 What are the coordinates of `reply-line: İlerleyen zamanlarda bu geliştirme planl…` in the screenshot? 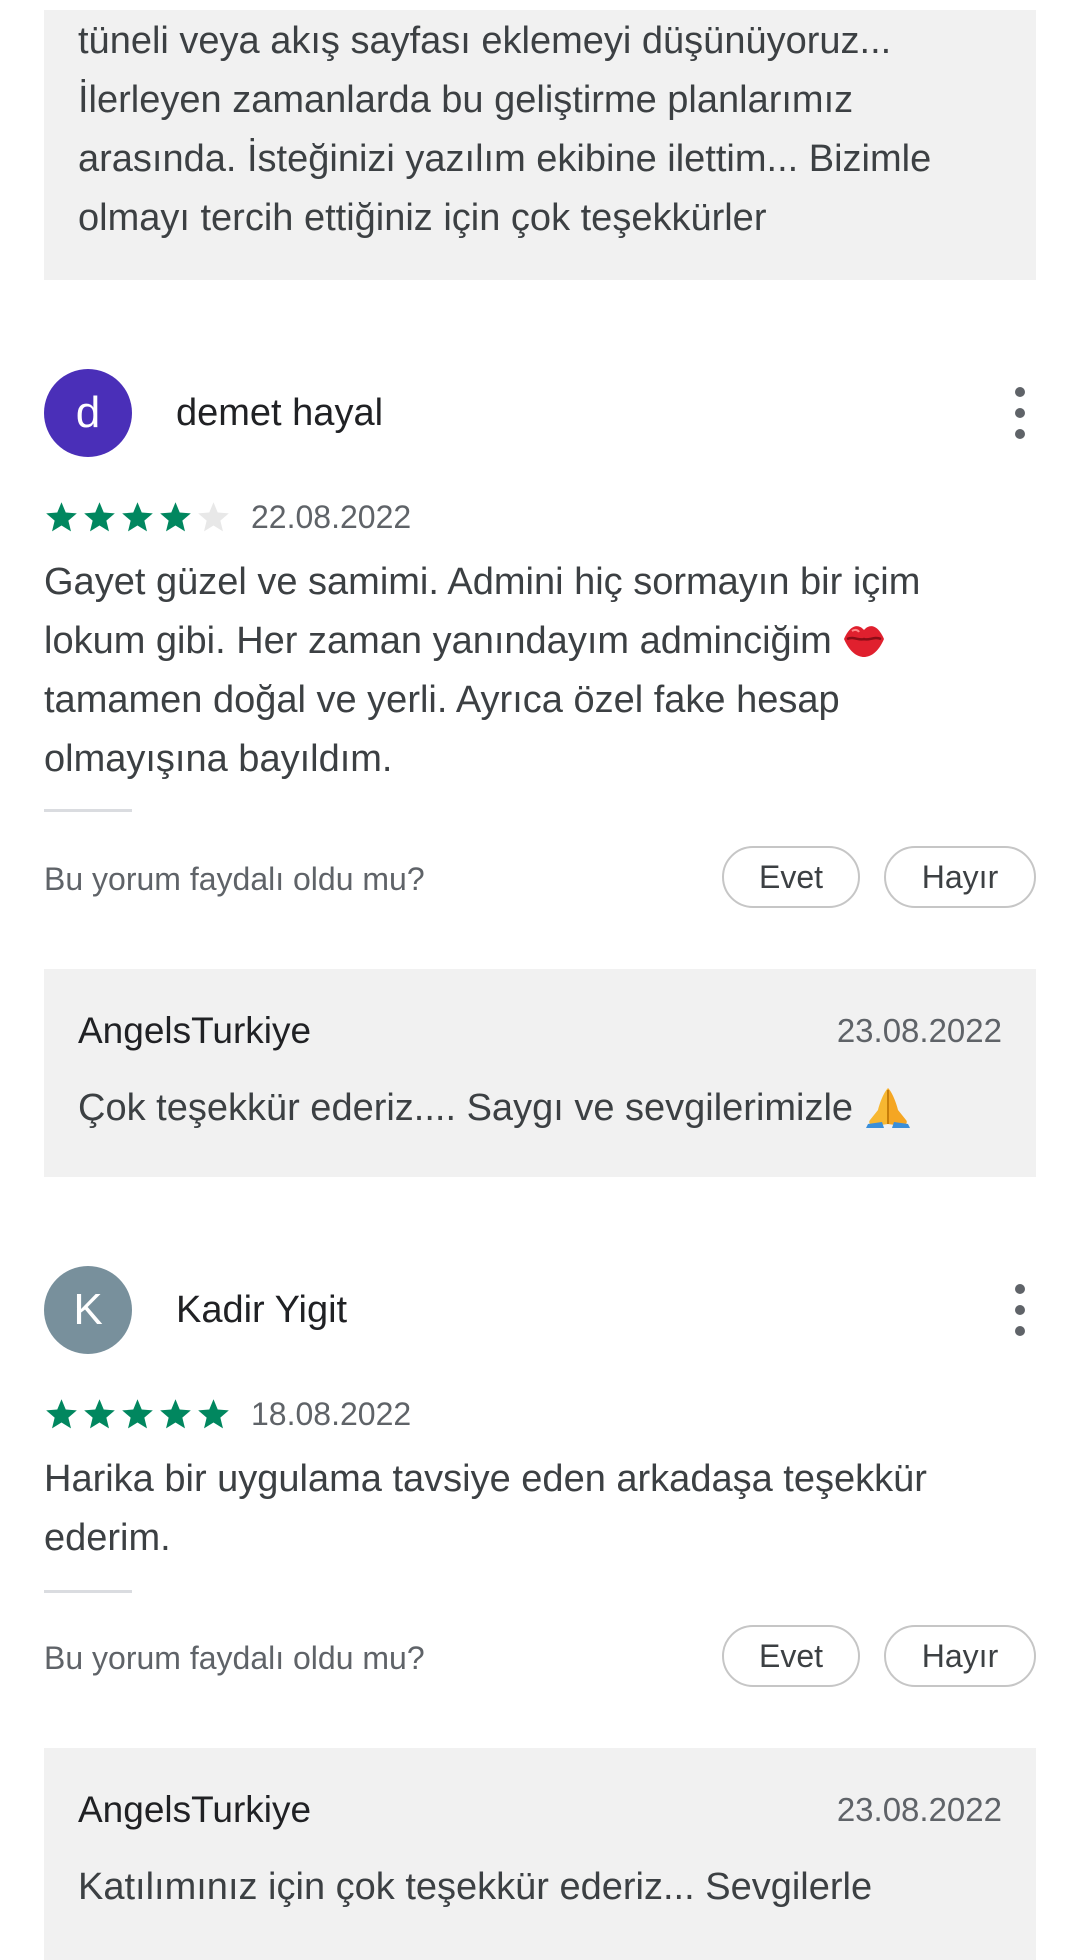 It's located at (466, 100).